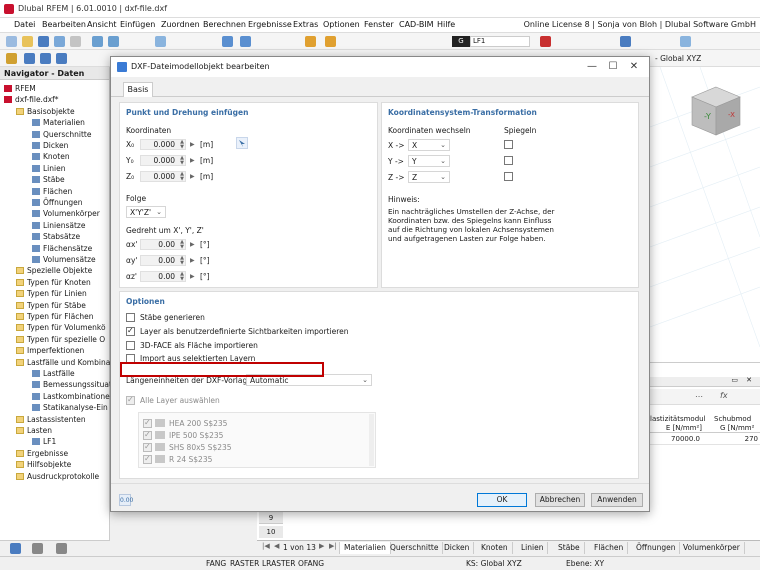 This screenshot has height=570, width=760. I want to click on status-ofang: OFANG, so click(311, 563).